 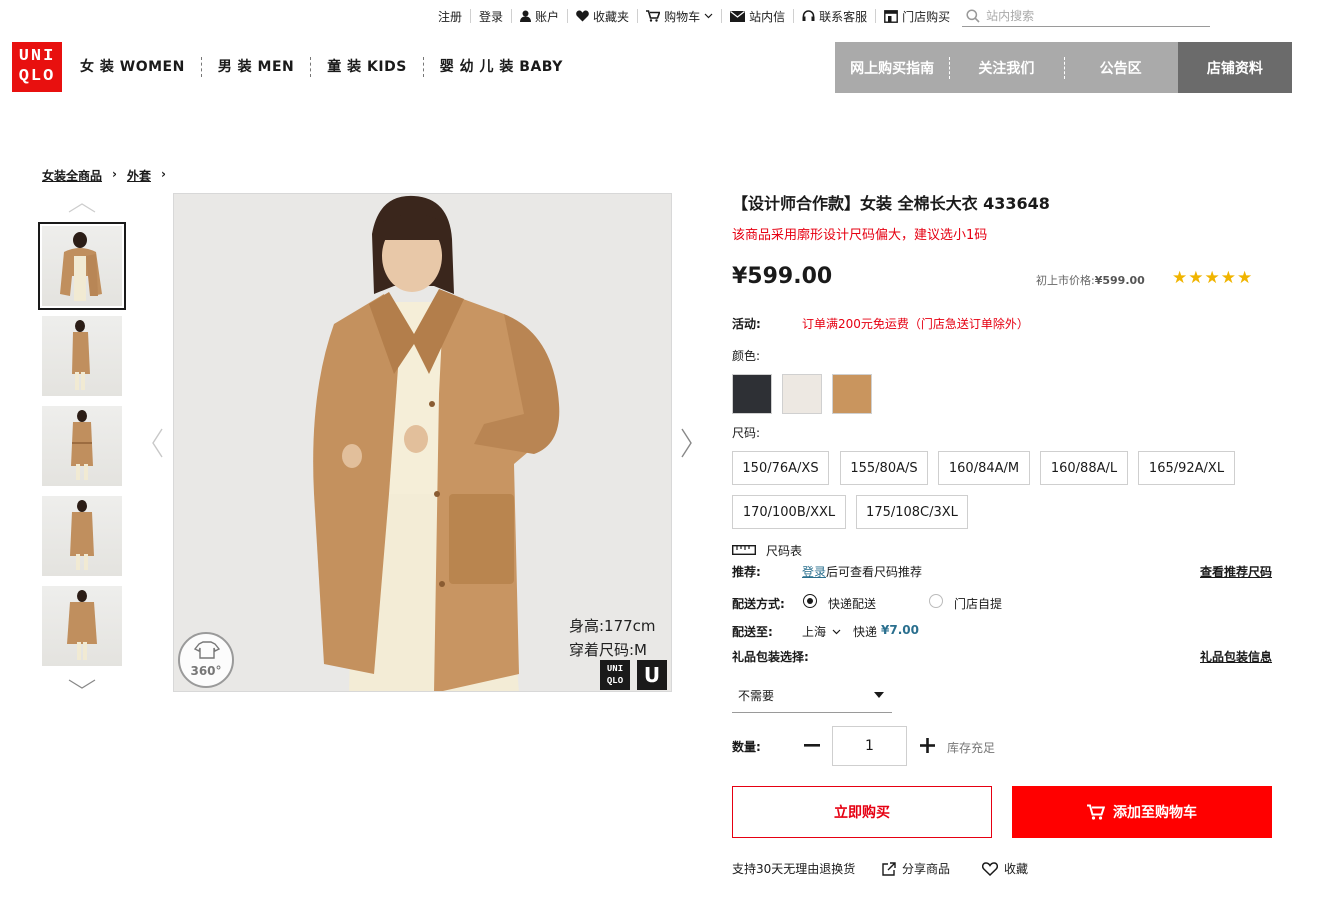 What do you see at coordinates (780, 468) in the screenshot?
I see `size-option: 150/76A/XS` at bounding box center [780, 468].